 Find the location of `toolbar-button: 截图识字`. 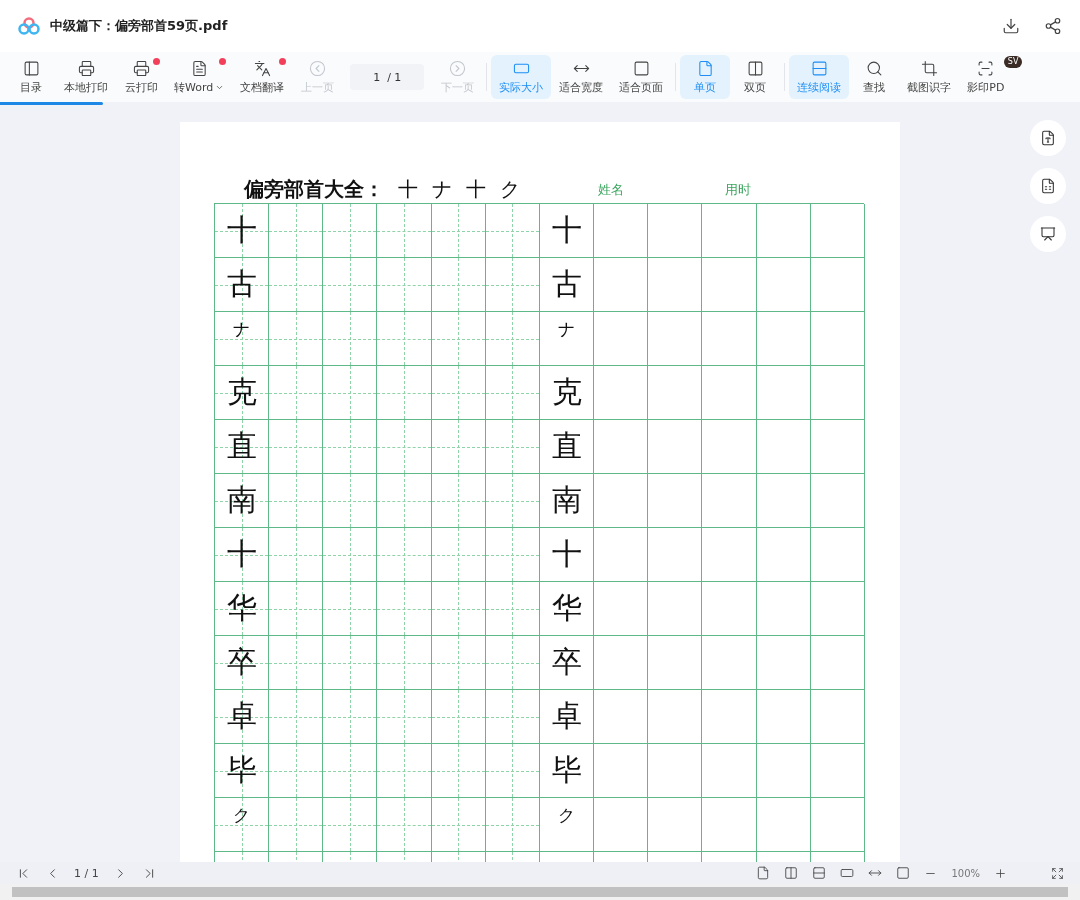

toolbar-button: 截图识字 is located at coordinates (929, 77).